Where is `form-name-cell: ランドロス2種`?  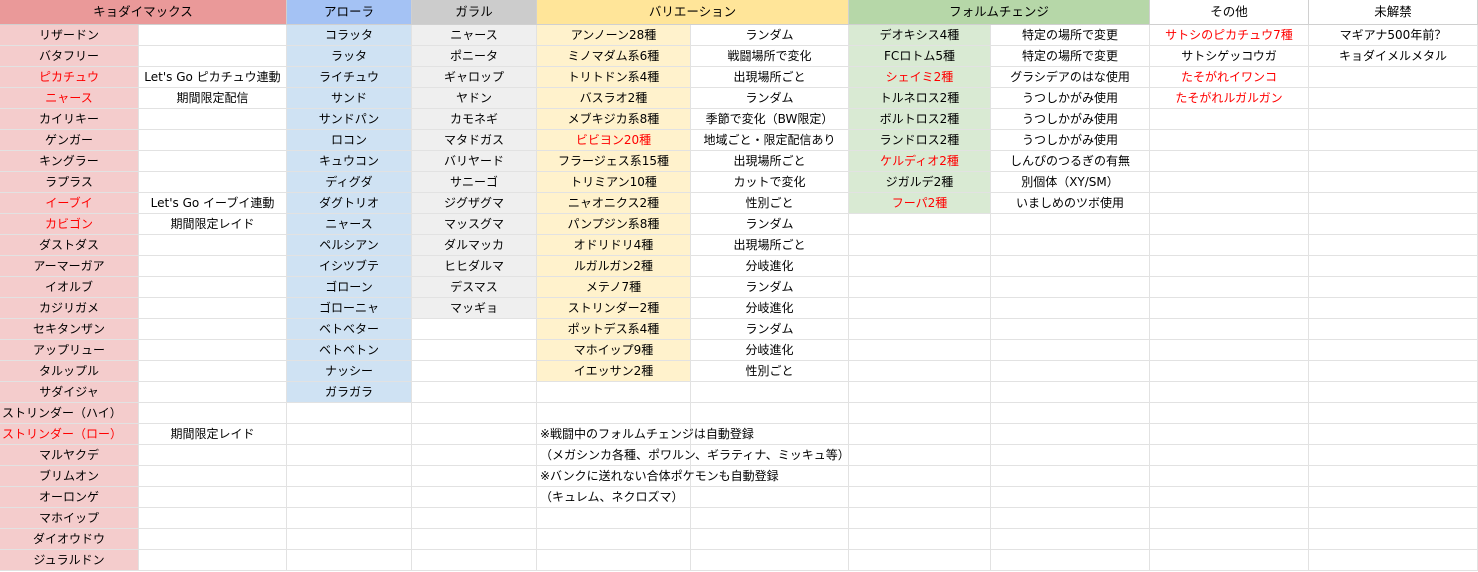 form-name-cell: ランドロス2種 is located at coordinates (920, 140).